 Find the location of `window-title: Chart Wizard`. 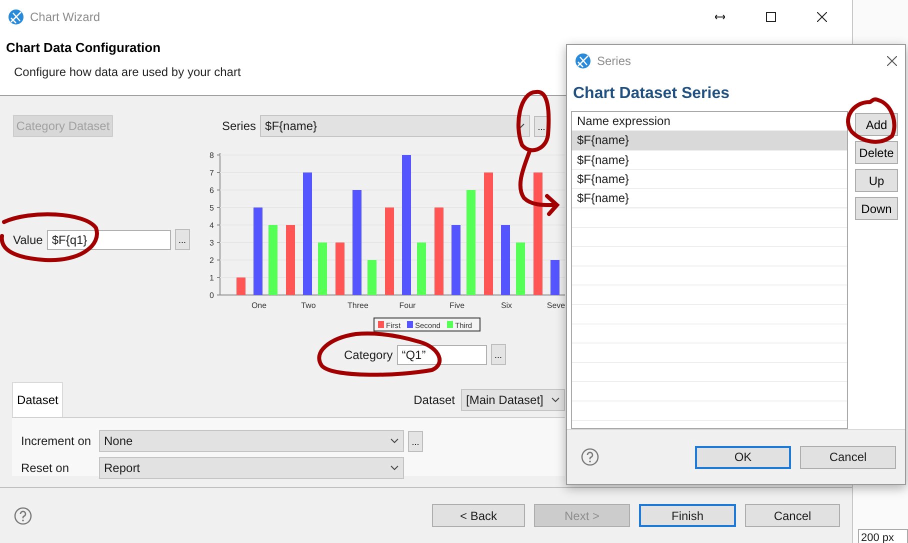

window-title: Chart Wizard is located at coordinates (65, 17).